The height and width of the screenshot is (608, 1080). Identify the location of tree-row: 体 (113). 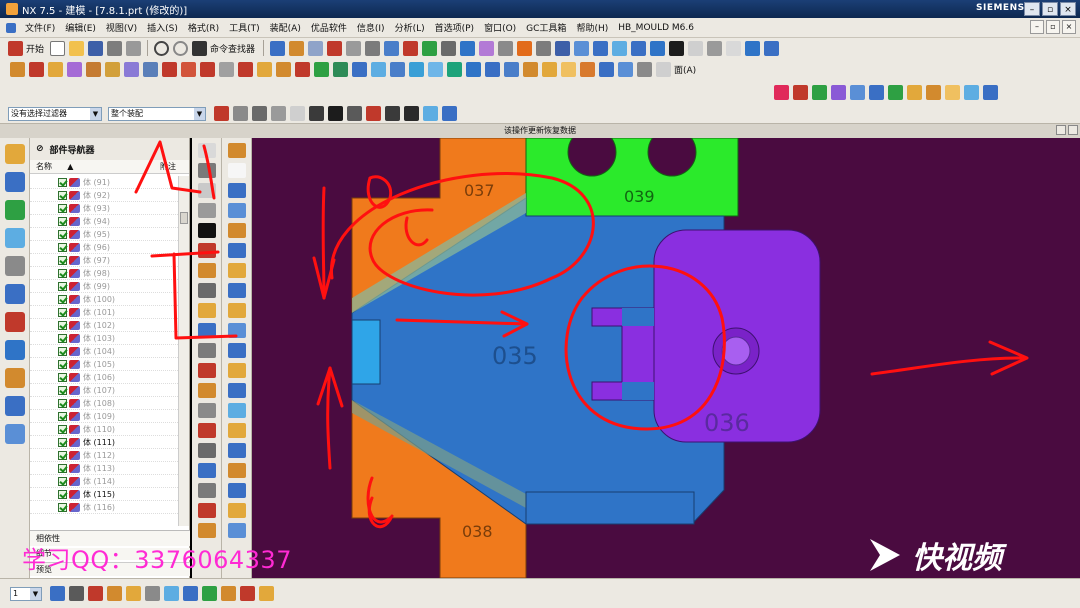
(104, 468).